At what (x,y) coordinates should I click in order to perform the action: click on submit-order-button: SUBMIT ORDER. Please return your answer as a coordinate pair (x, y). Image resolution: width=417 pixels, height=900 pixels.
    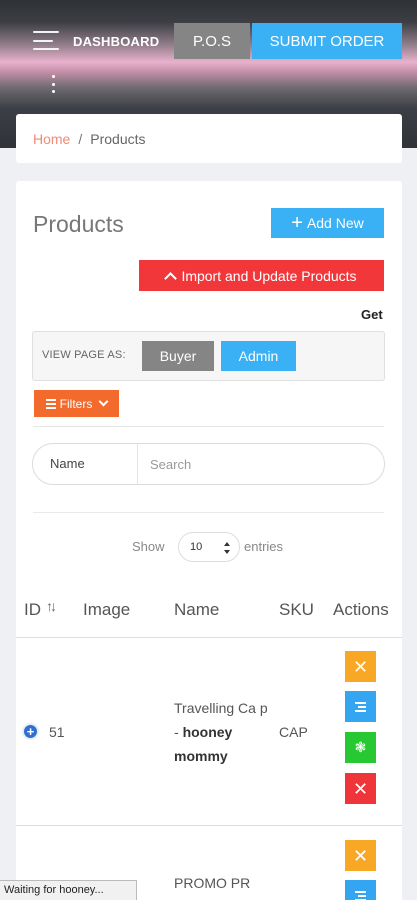
    Looking at the image, I should click on (327, 41).